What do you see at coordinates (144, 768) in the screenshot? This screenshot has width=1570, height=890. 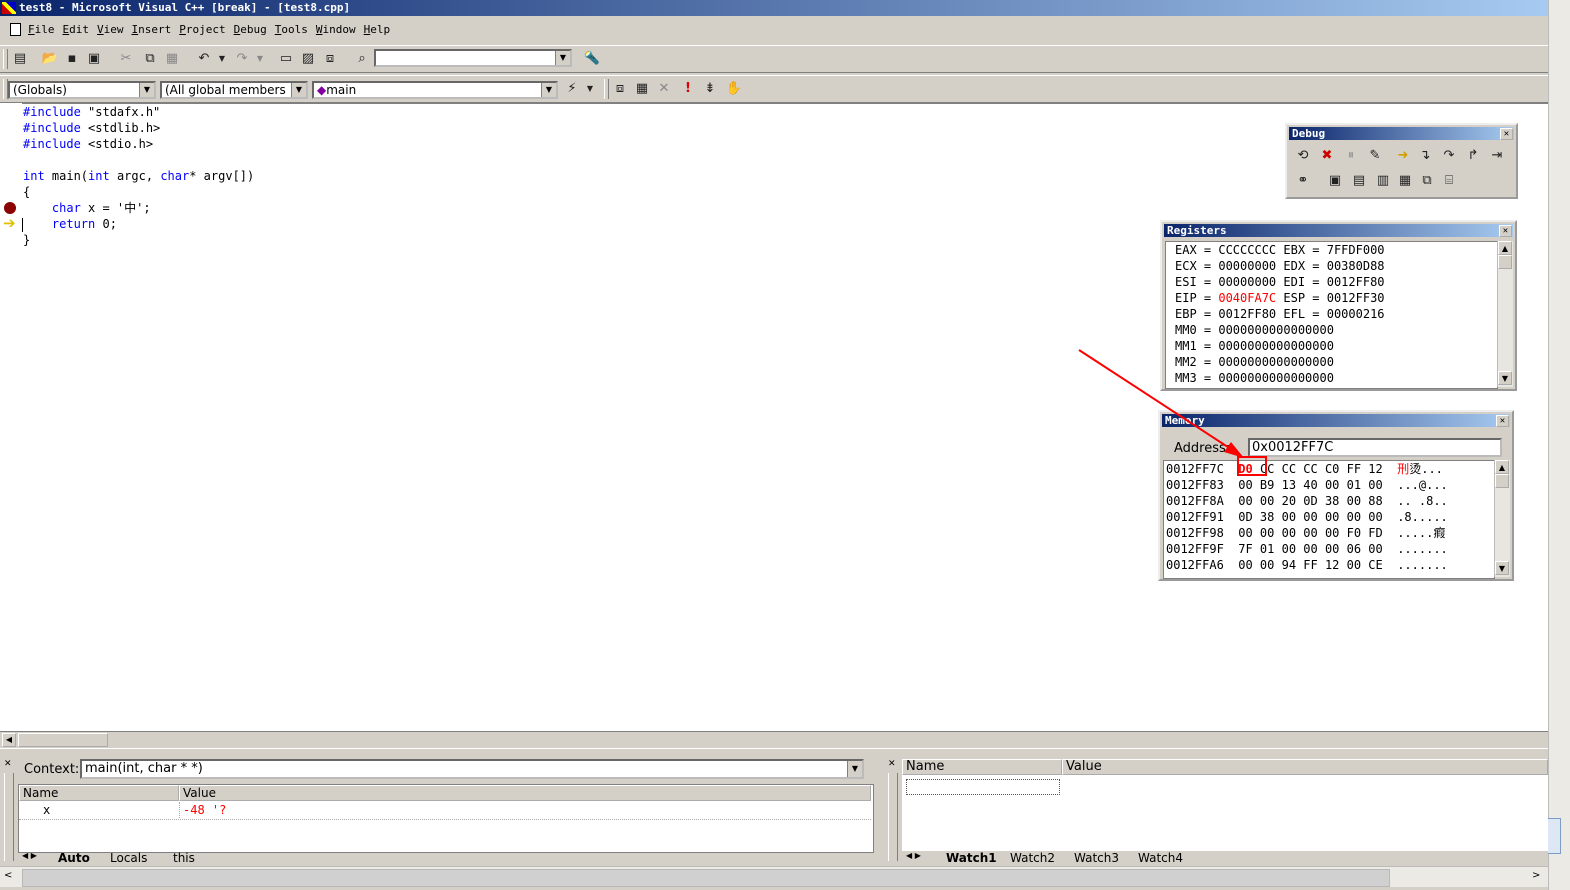 I see `context-value: main(int, char * *)` at bounding box center [144, 768].